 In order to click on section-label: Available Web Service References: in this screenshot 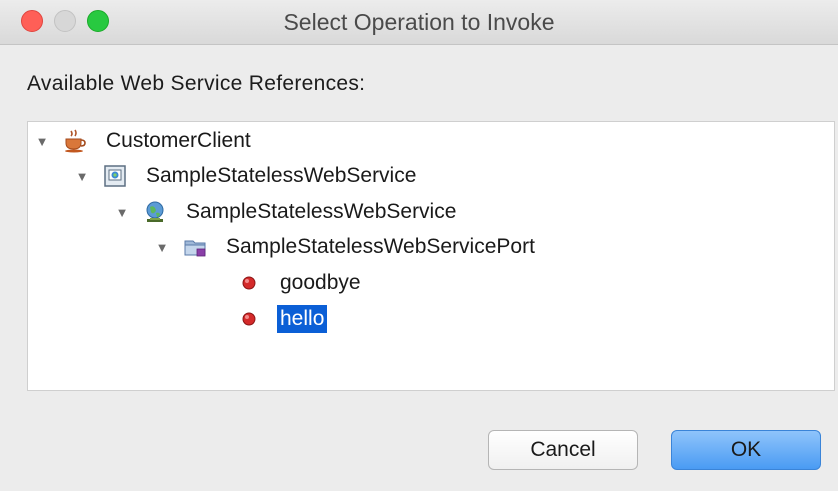, I will do `click(196, 83)`.